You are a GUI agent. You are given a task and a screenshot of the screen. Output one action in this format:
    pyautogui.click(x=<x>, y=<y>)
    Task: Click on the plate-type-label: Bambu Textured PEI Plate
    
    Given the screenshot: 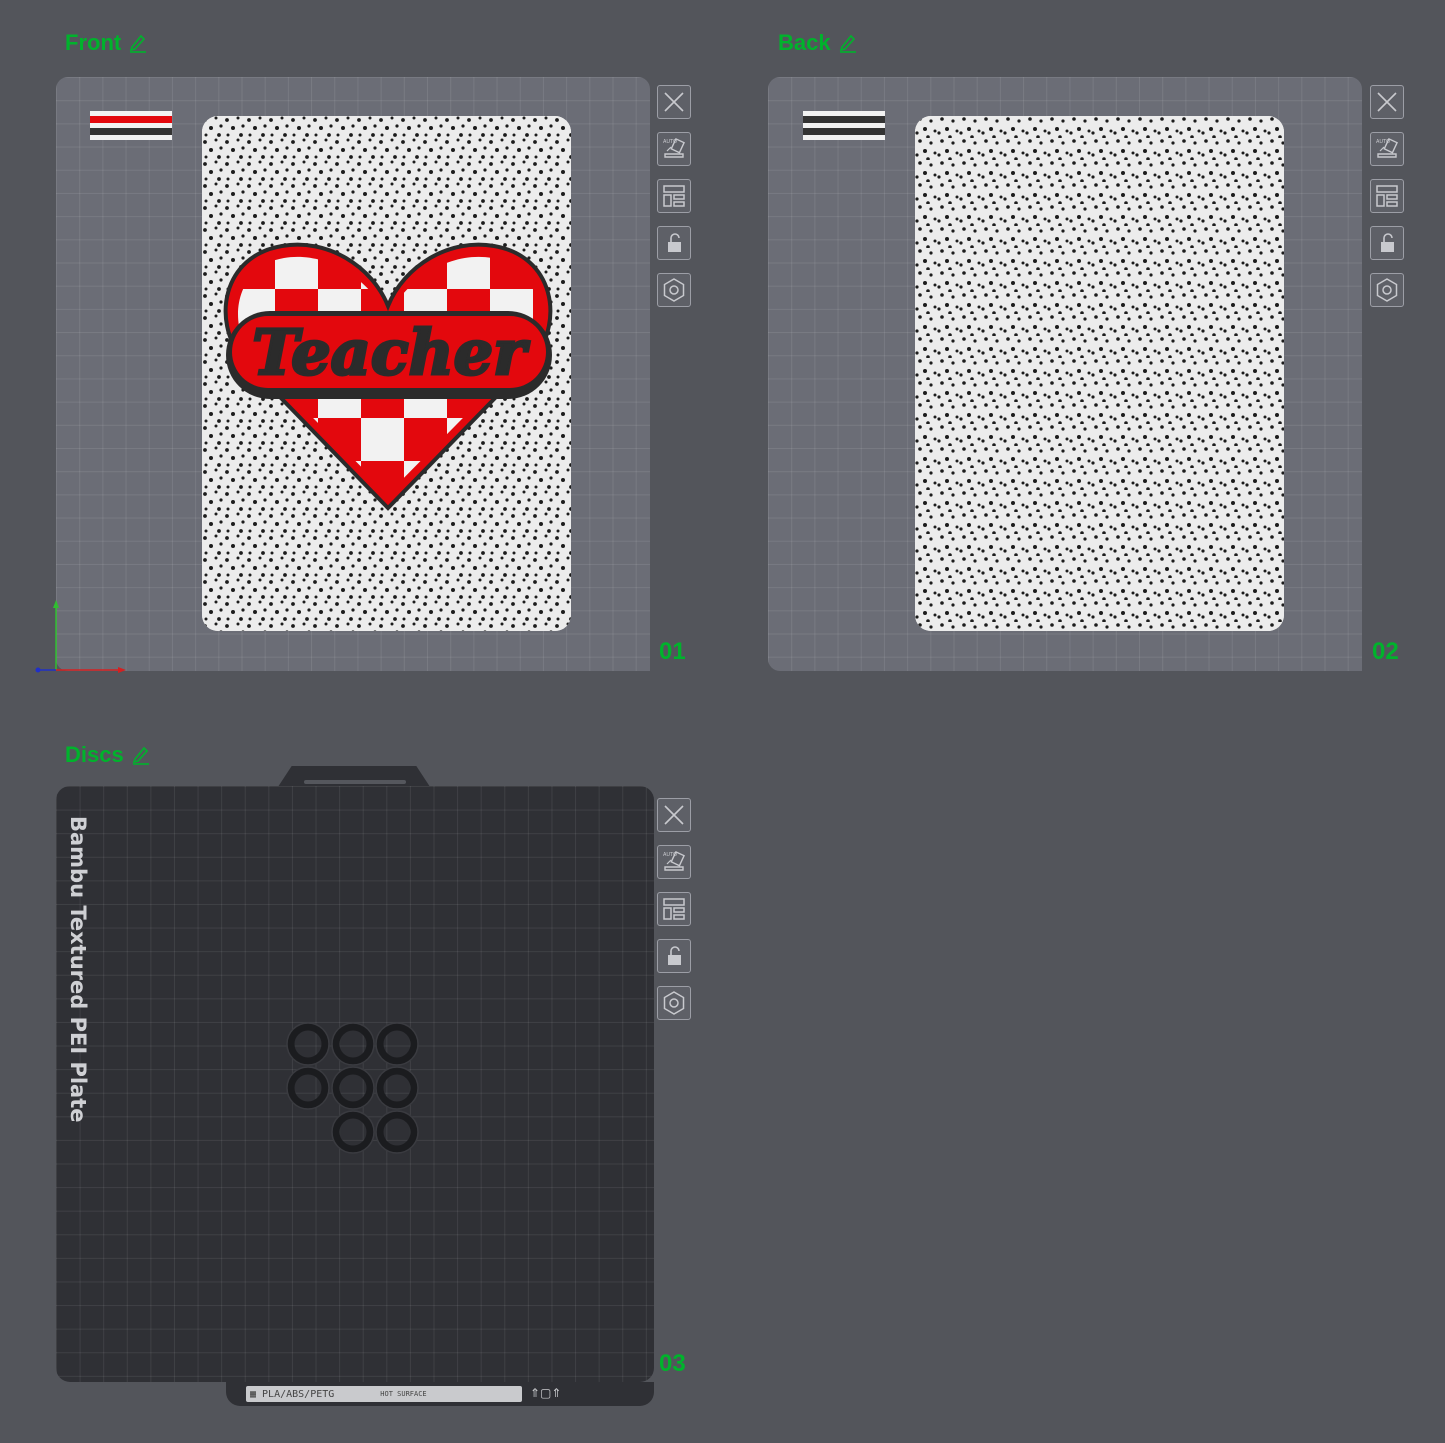 What is the action you would take?
    pyautogui.click(x=78, y=969)
    